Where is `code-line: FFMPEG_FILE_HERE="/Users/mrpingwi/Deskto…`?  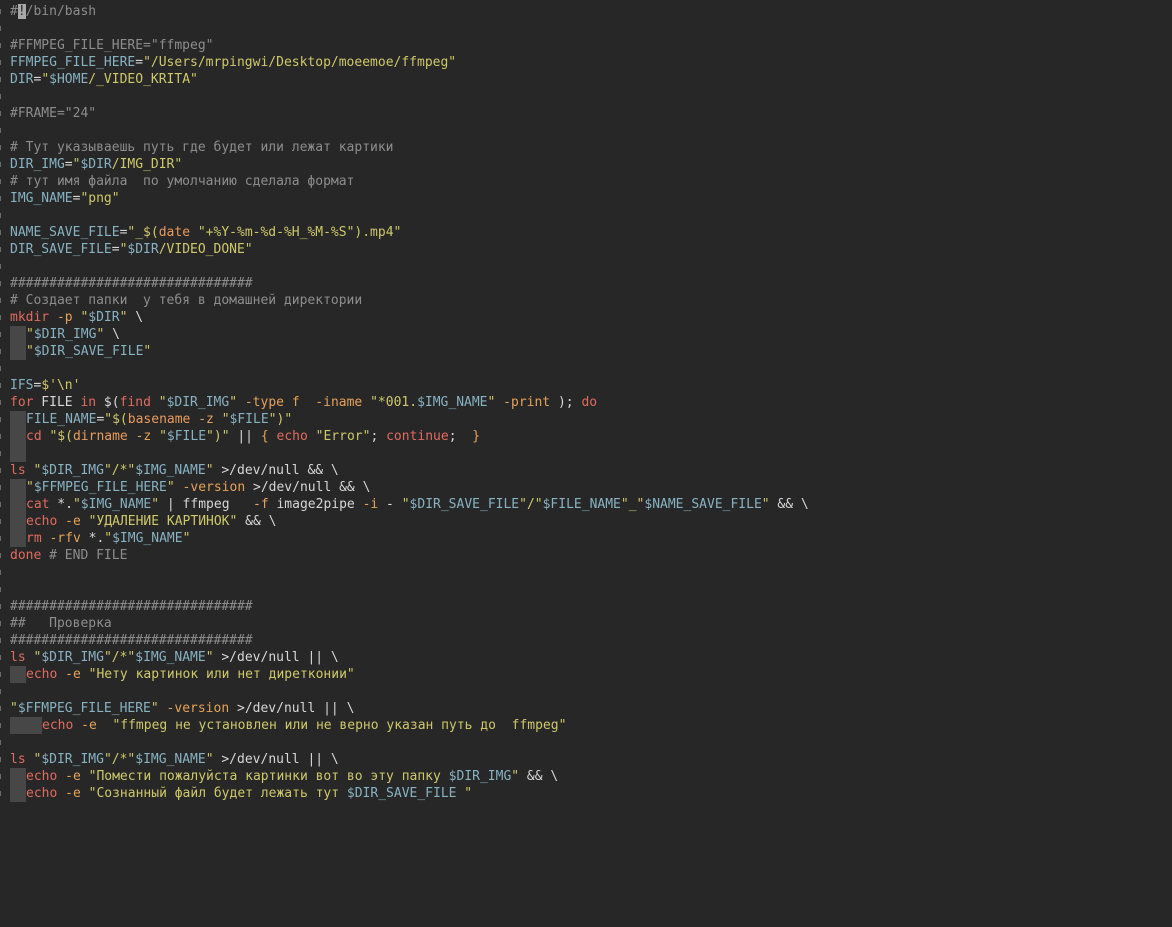 code-line: FFMPEG_FILE_HERE="/Users/mrpingwi/Deskto… is located at coordinates (586, 62).